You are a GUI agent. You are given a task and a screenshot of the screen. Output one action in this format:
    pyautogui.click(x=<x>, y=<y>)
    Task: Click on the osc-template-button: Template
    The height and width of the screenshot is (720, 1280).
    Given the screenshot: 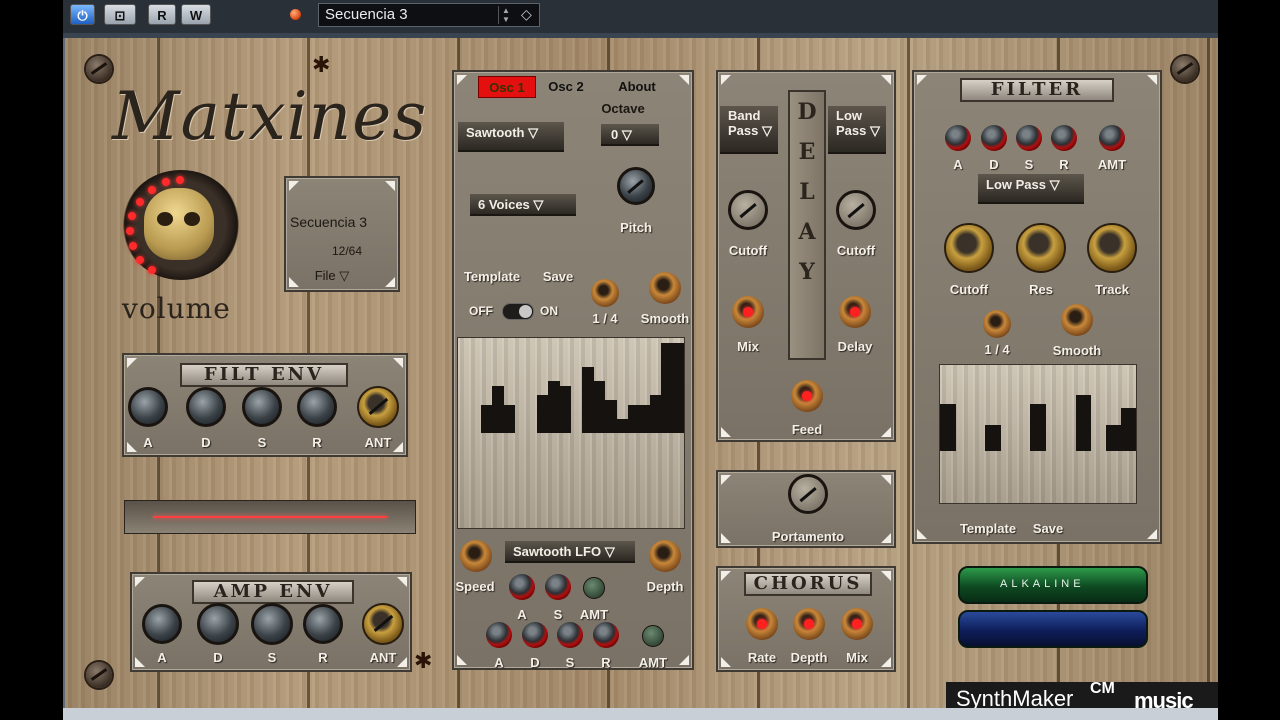 What is the action you would take?
    pyautogui.click(x=492, y=276)
    